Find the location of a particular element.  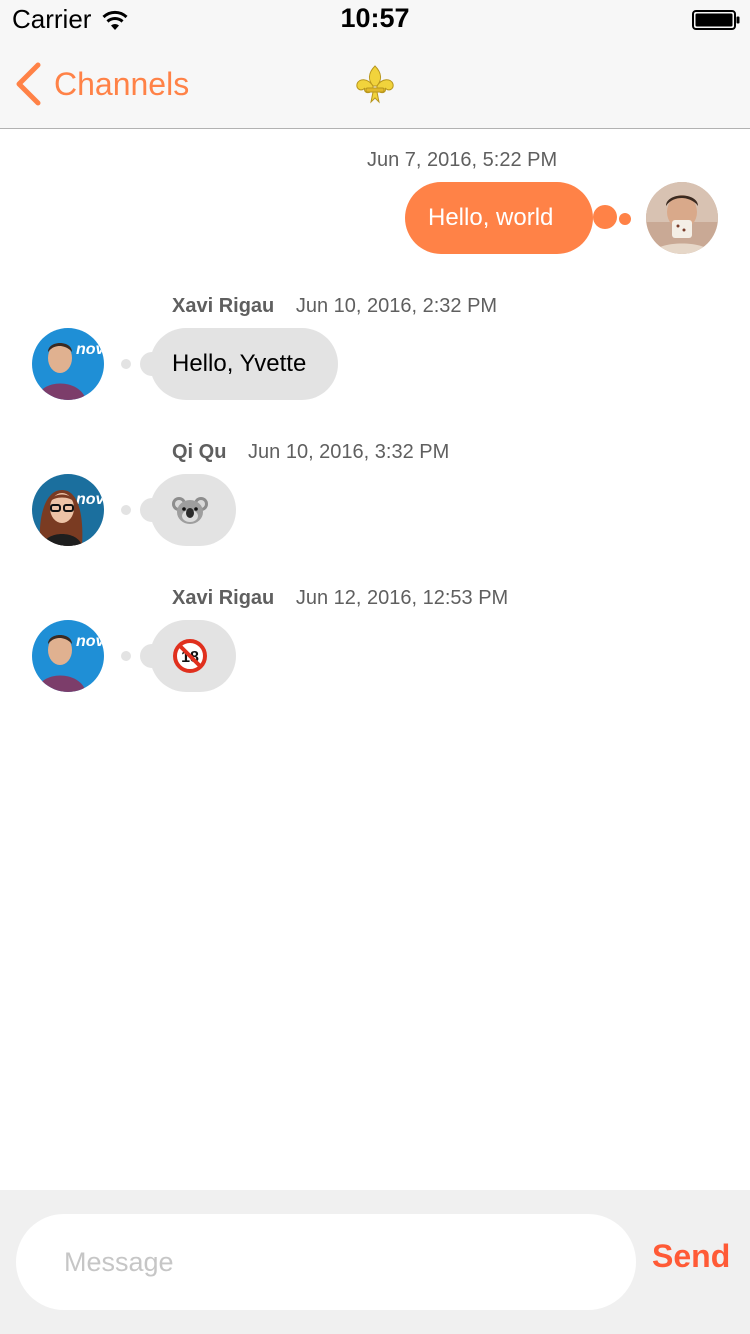

message-header: Xavi Rigau Jun 12, 2016, 12:53 PM is located at coordinates (340, 598).